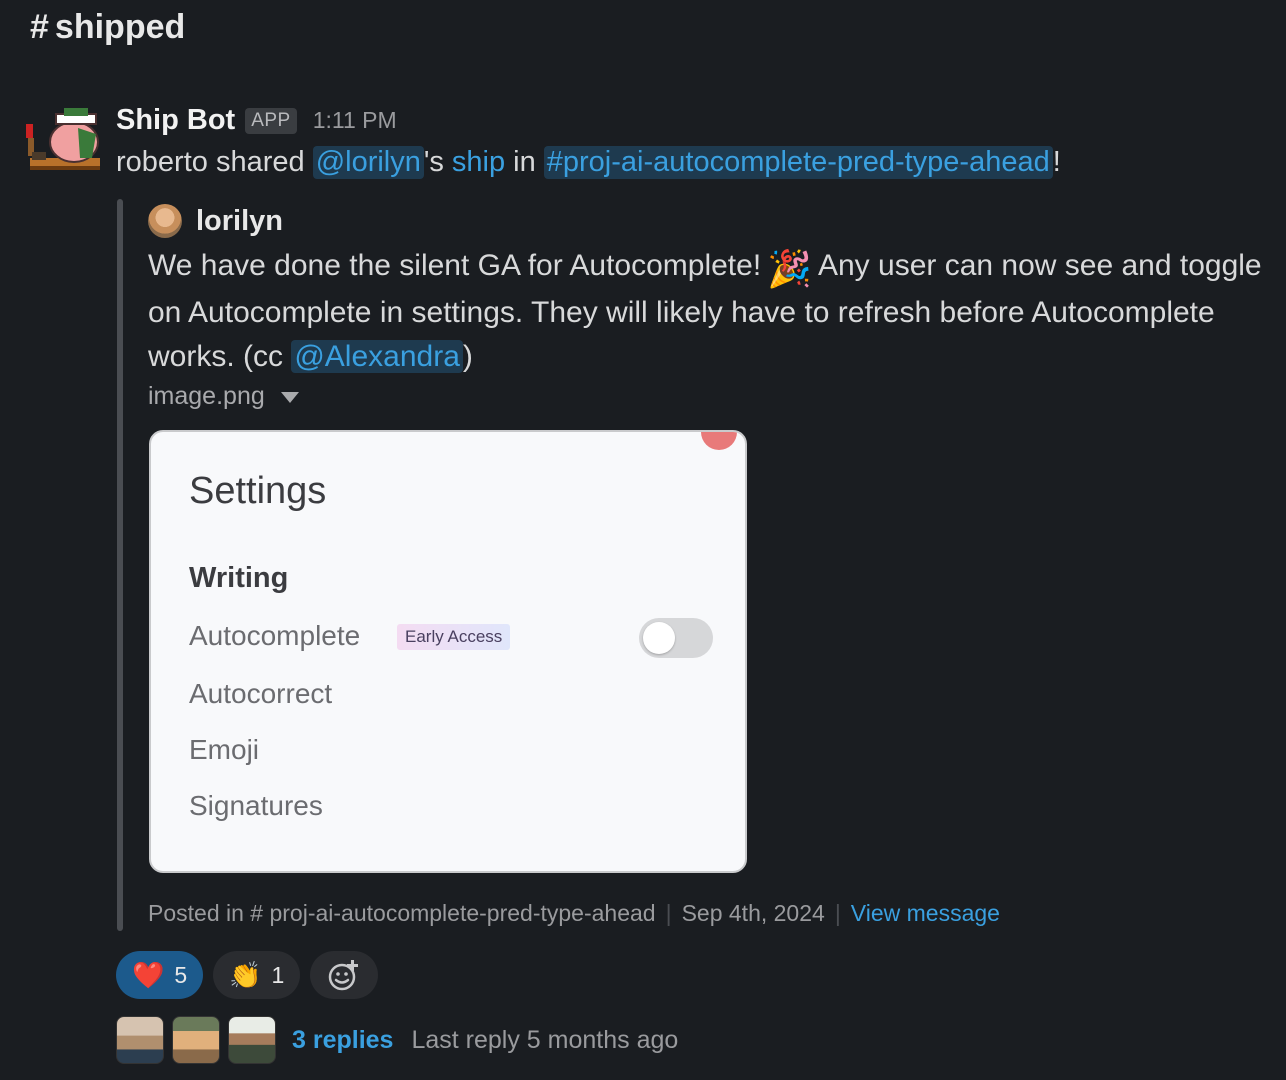 Image resolution: width=1286 pixels, height=1080 pixels. What do you see at coordinates (256, 805) in the screenshot?
I see `preview-row-signatures: Signatures` at bounding box center [256, 805].